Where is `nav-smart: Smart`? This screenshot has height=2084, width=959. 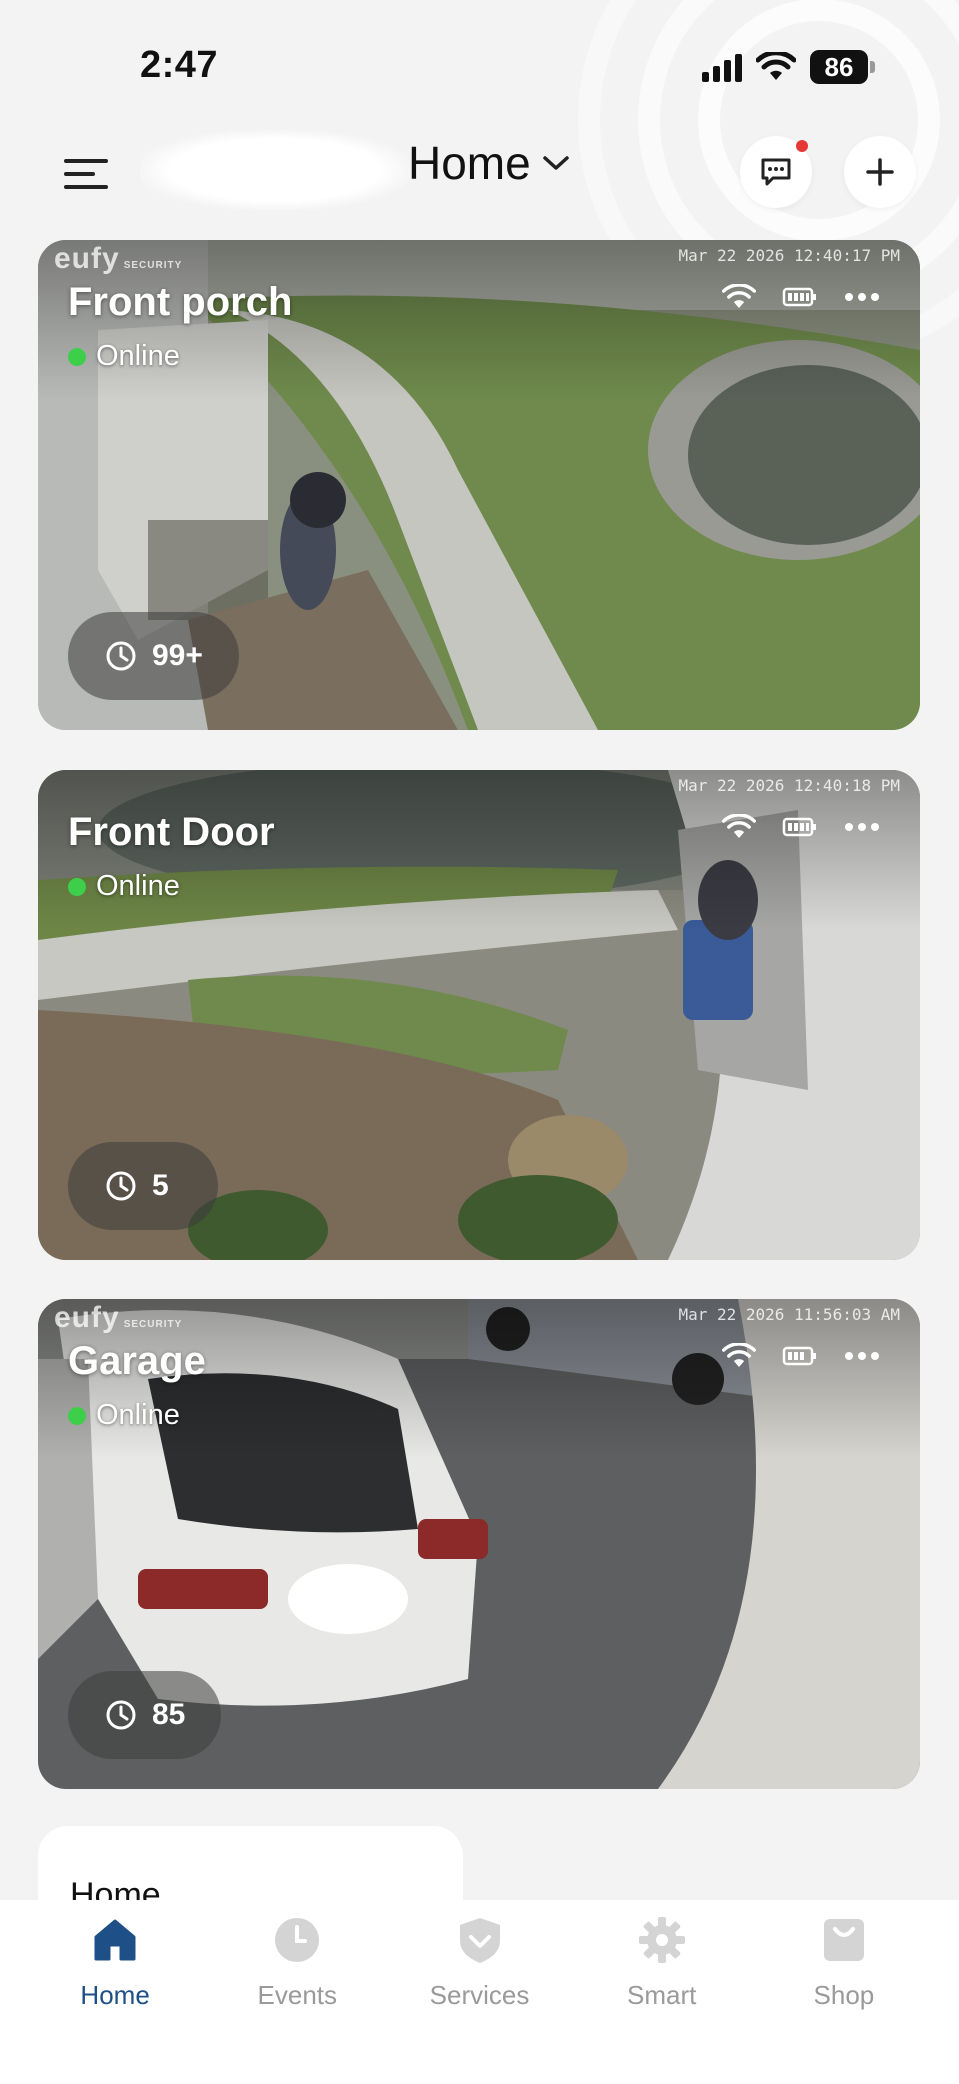
nav-smart: Smart is located at coordinates (662, 1998).